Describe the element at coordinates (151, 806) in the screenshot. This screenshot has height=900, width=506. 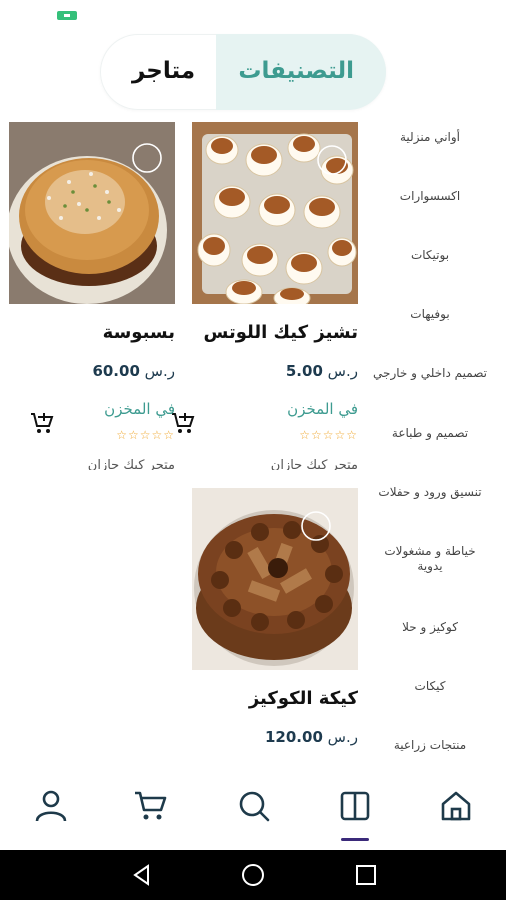
I see `cart-icon` at that location.